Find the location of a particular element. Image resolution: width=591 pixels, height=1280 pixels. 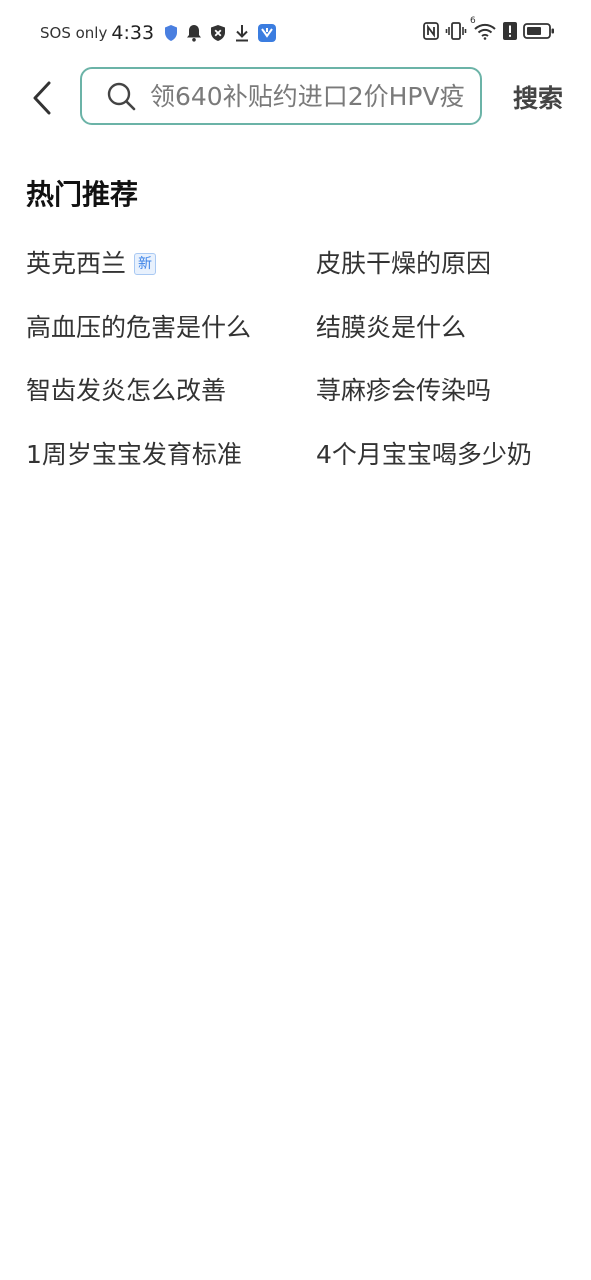

search-box is located at coordinates (281, 96).